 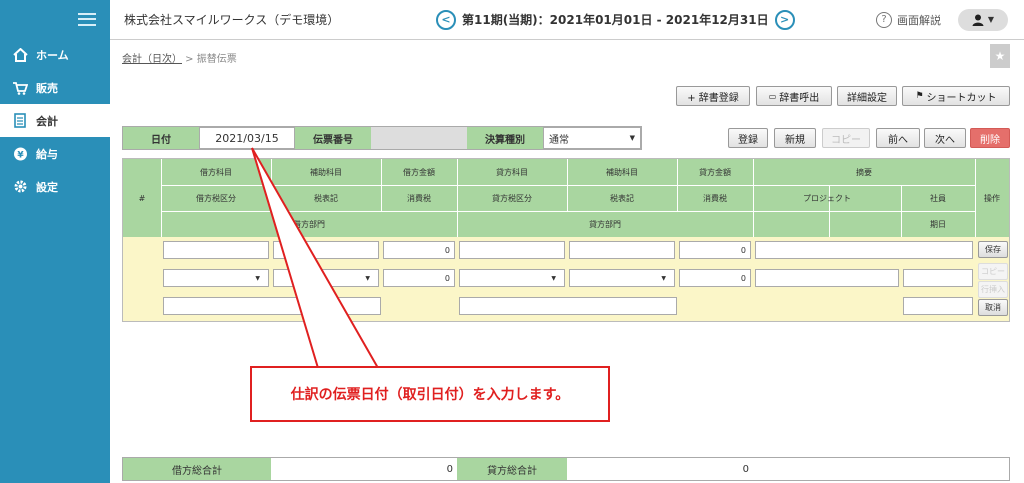 What do you see at coordinates (446, 19) in the screenshot?
I see `prev-period-button: <` at bounding box center [446, 19].